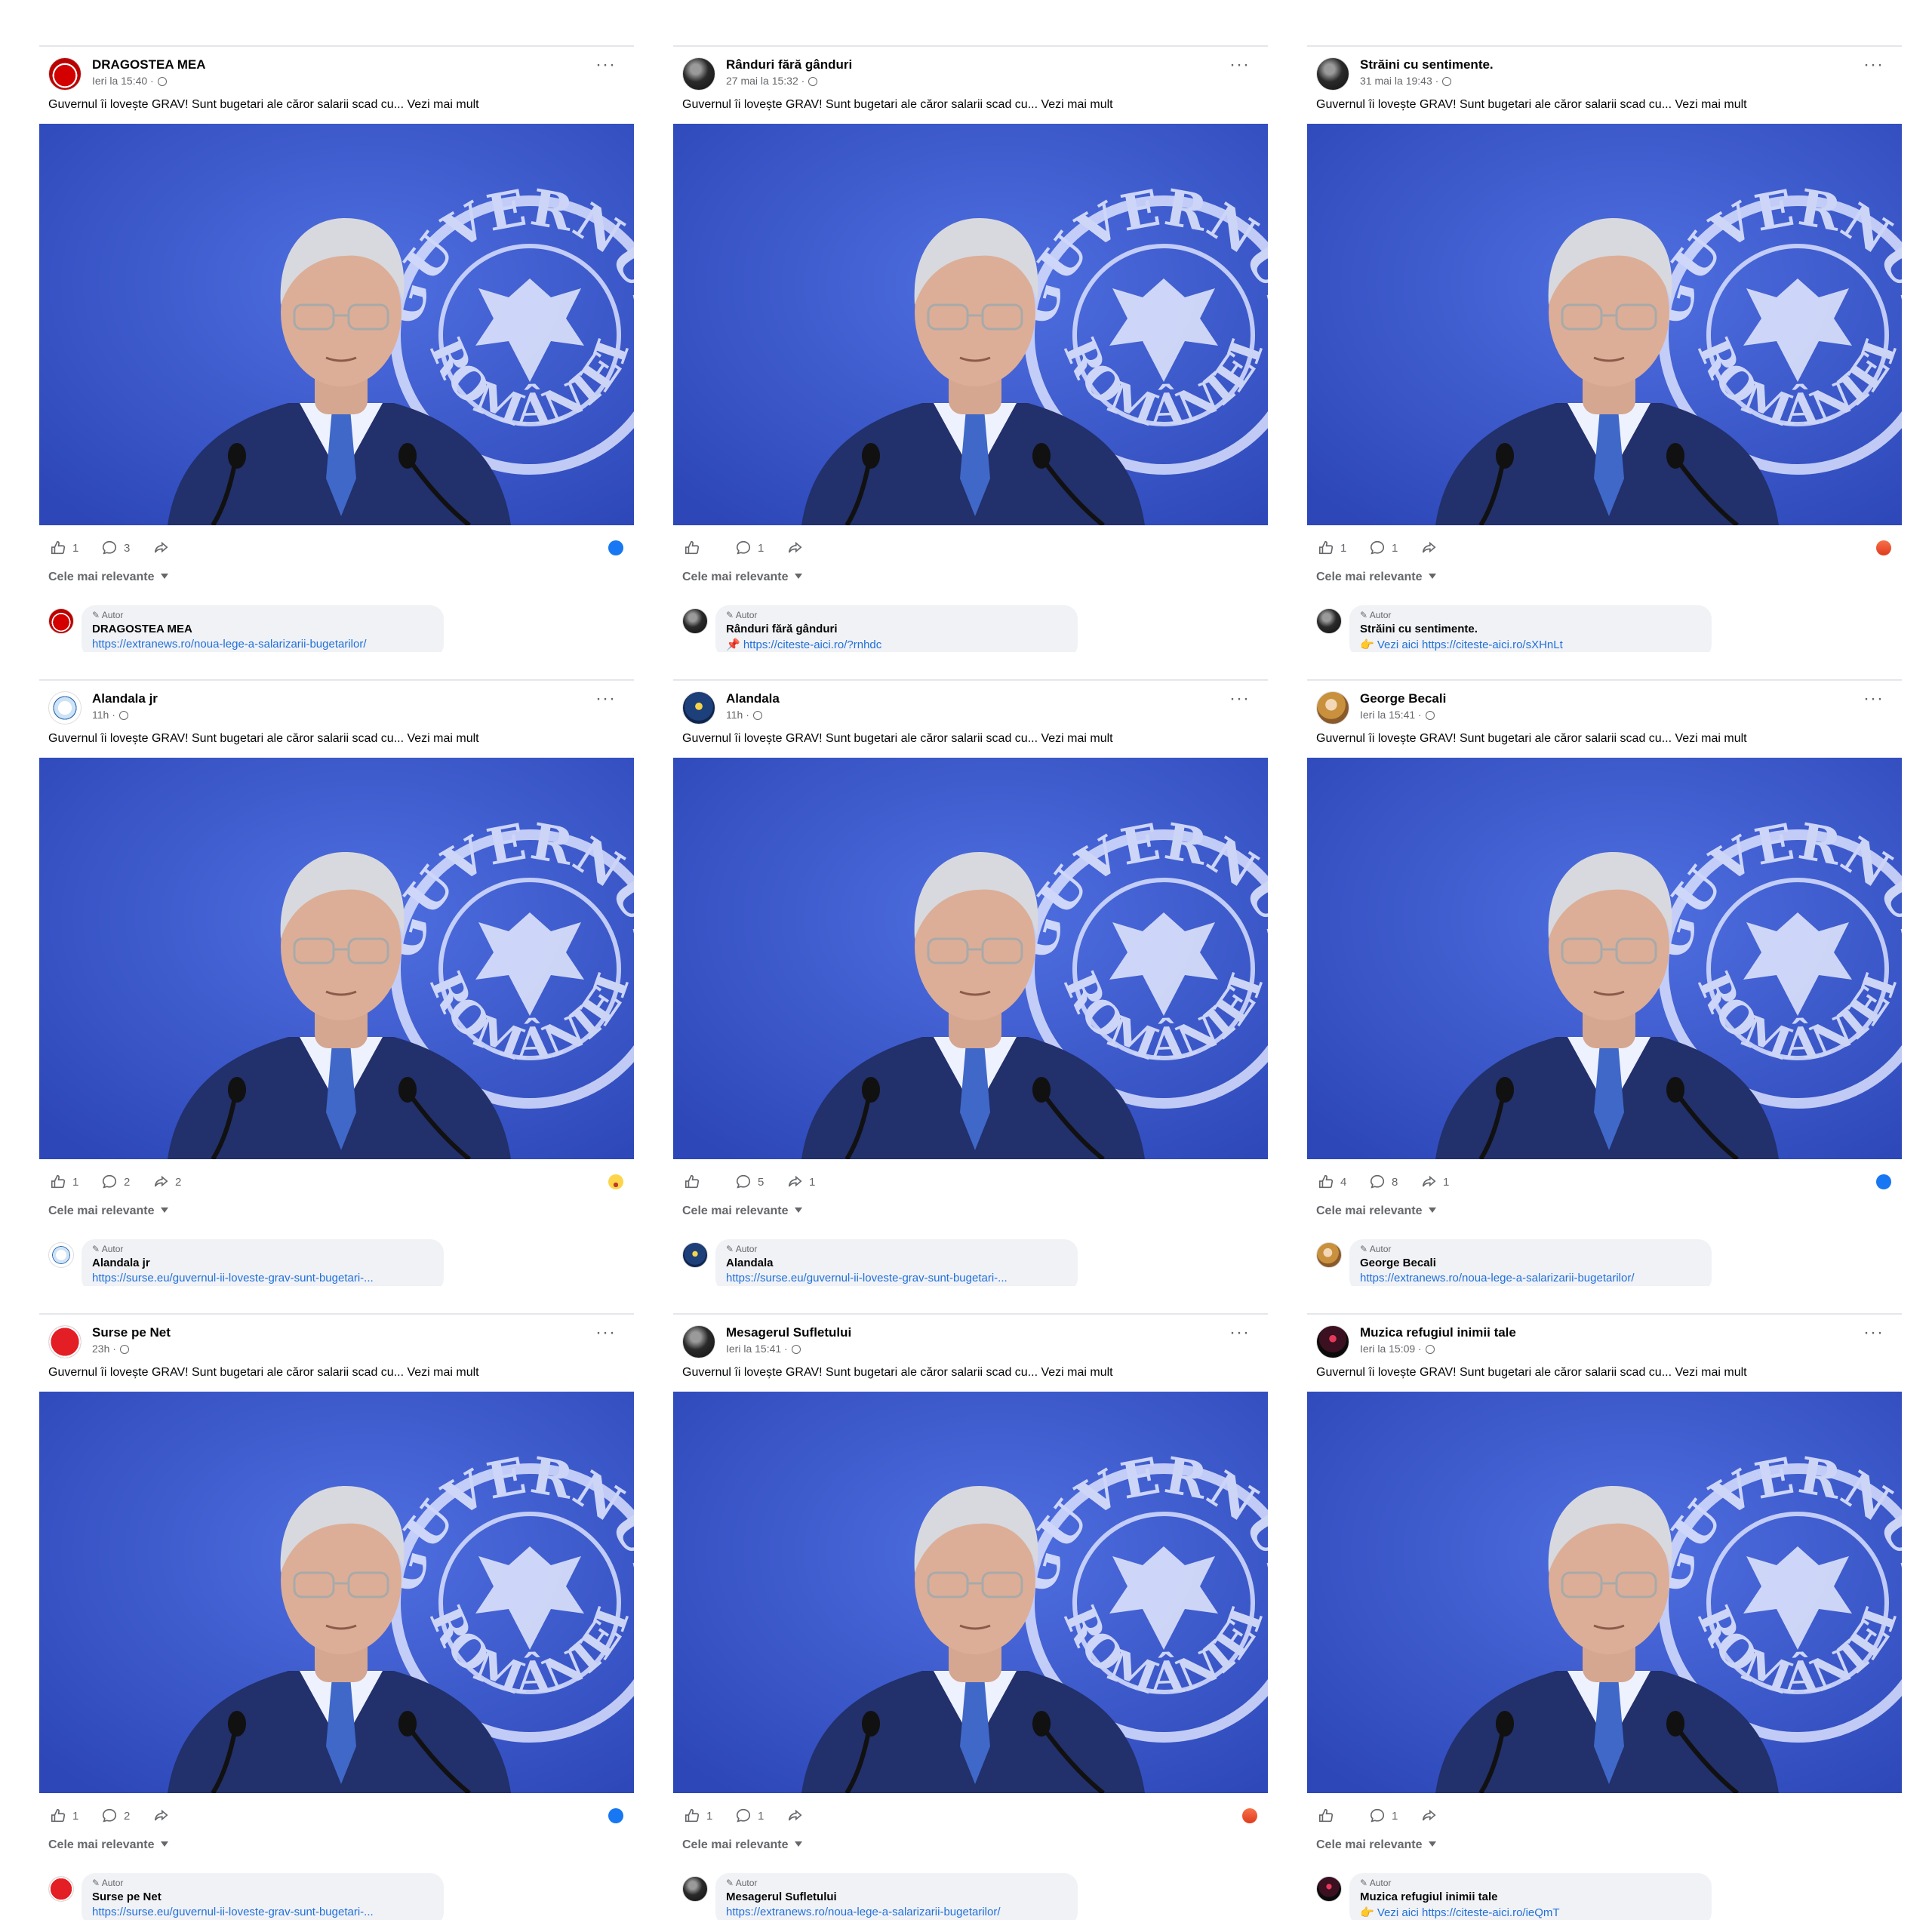 The image size is (1932, 1932). I want to click on post-timestamp: Ieri la 15:40 ·, so click(129, 81).